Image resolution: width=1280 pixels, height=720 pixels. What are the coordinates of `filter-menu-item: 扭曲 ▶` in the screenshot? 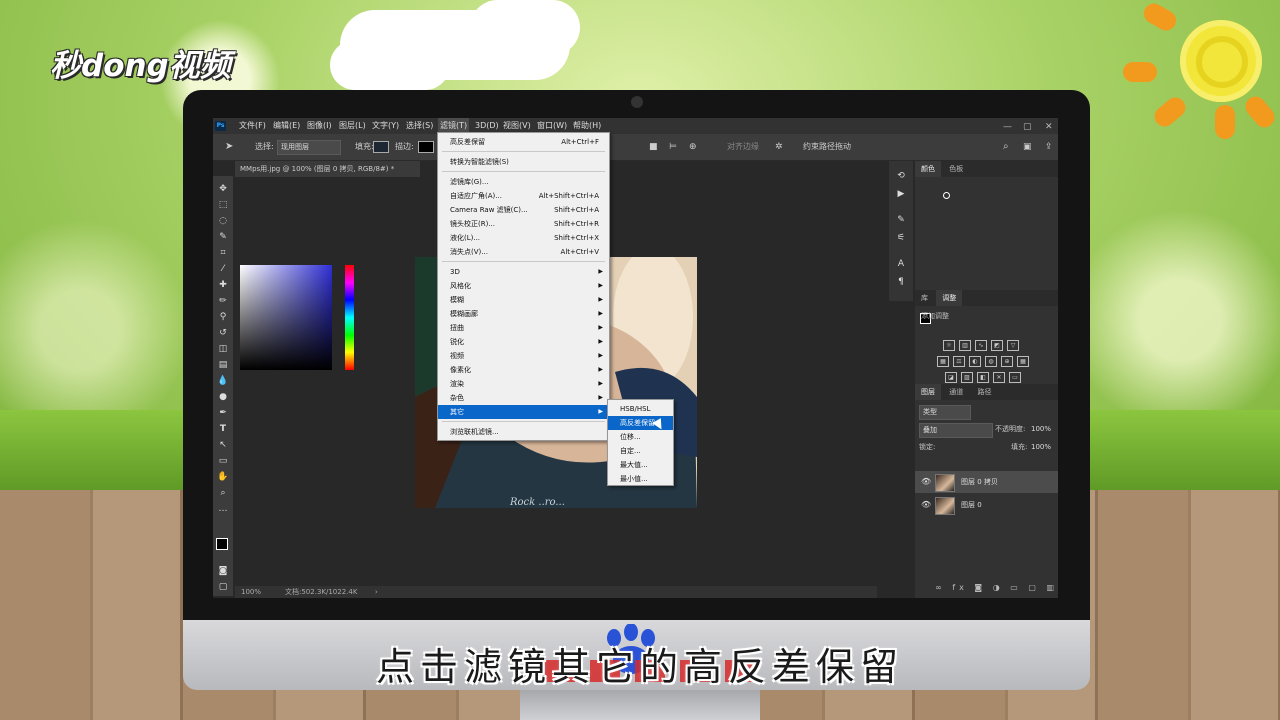 It's located at (523, 328).